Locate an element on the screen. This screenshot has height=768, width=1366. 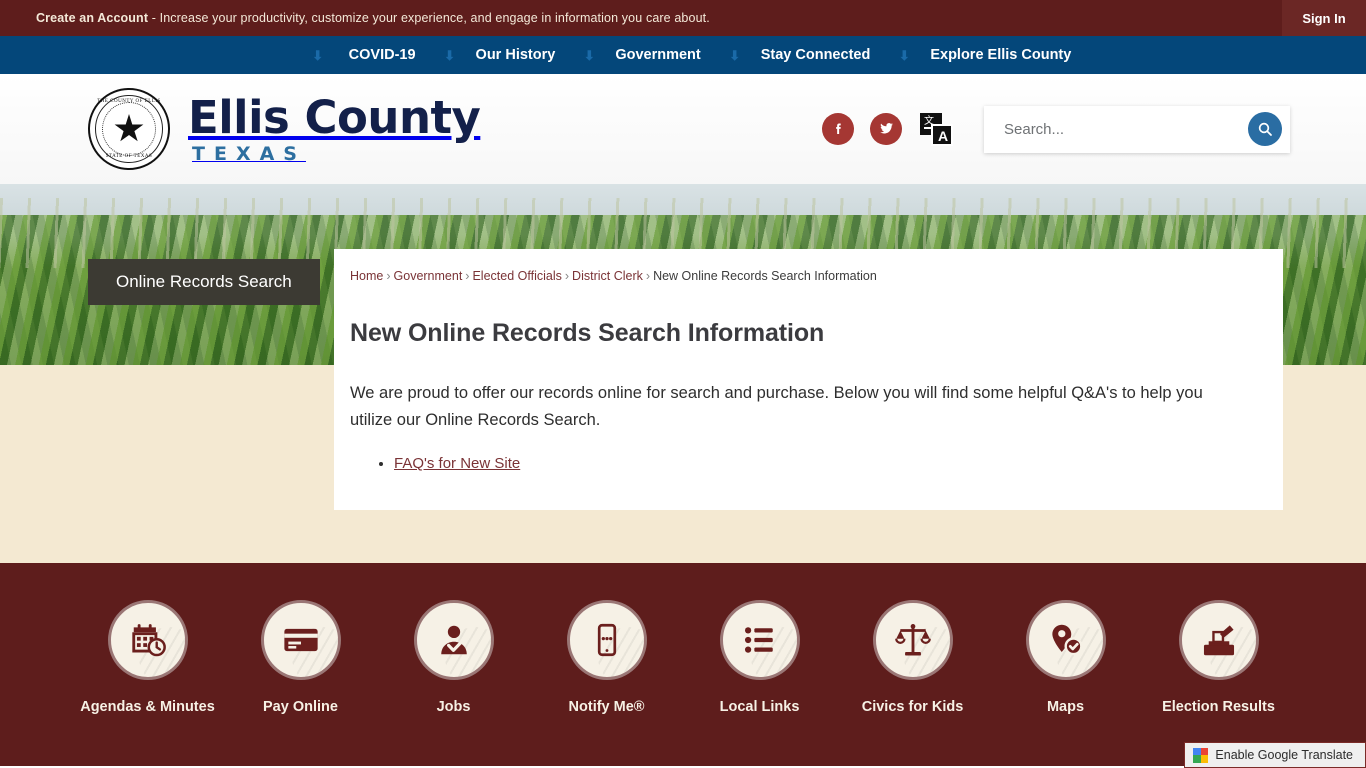
facebook-icon is located at coordinates (838, 129).